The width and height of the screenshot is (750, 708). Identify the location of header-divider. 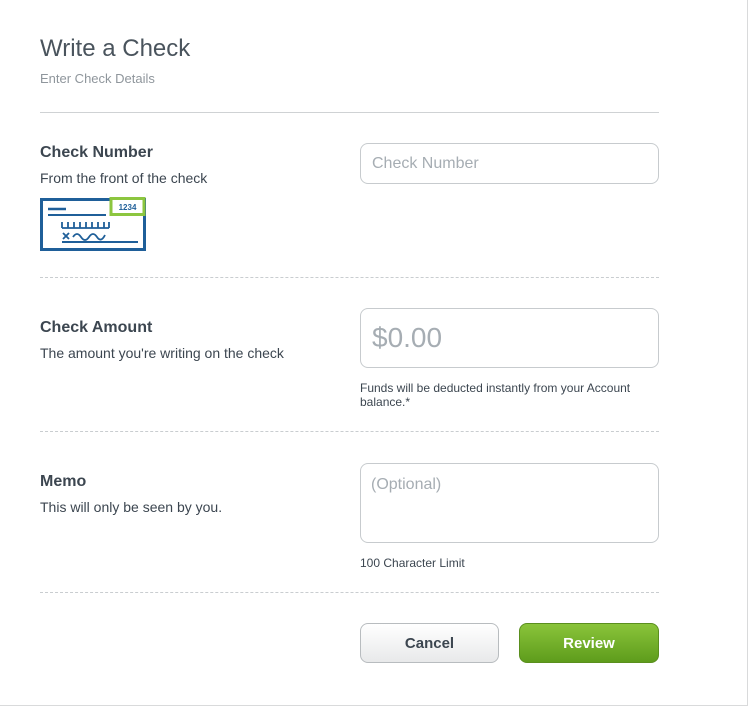
(349, 112).